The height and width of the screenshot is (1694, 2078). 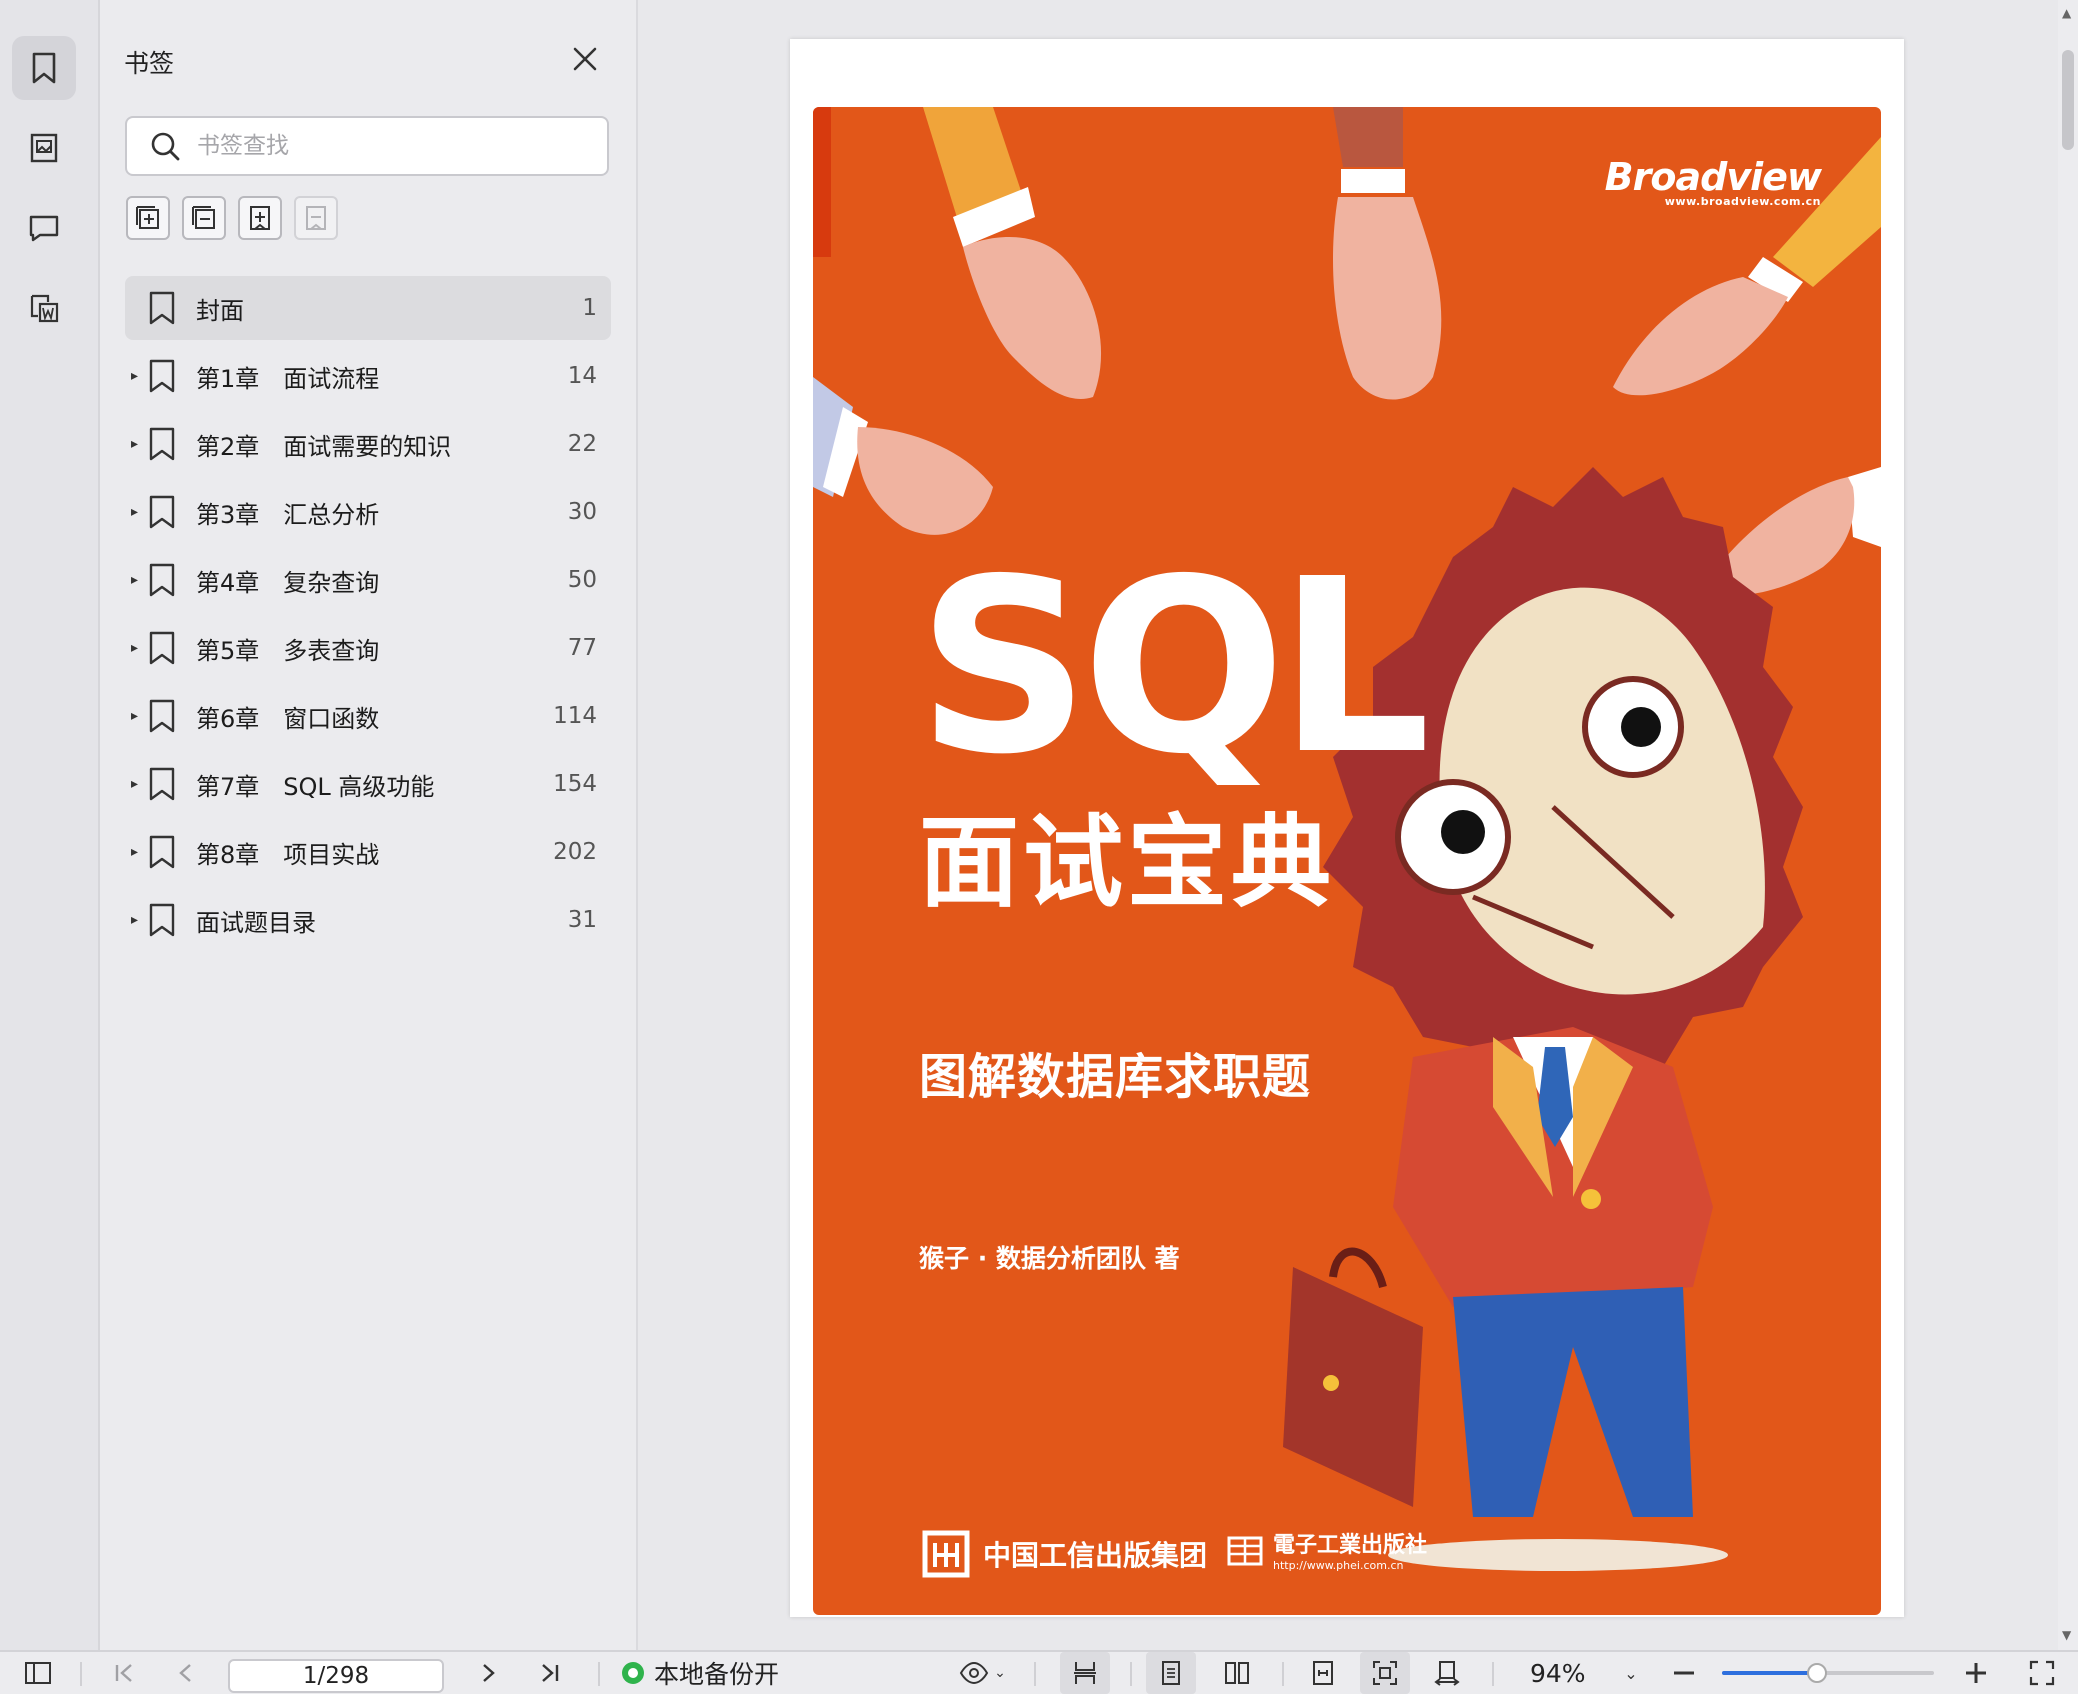 What do you see at coordinates (316, 218) in the screenshot?
I see `delete-bookmark-button` at bounding box center [316, 218].